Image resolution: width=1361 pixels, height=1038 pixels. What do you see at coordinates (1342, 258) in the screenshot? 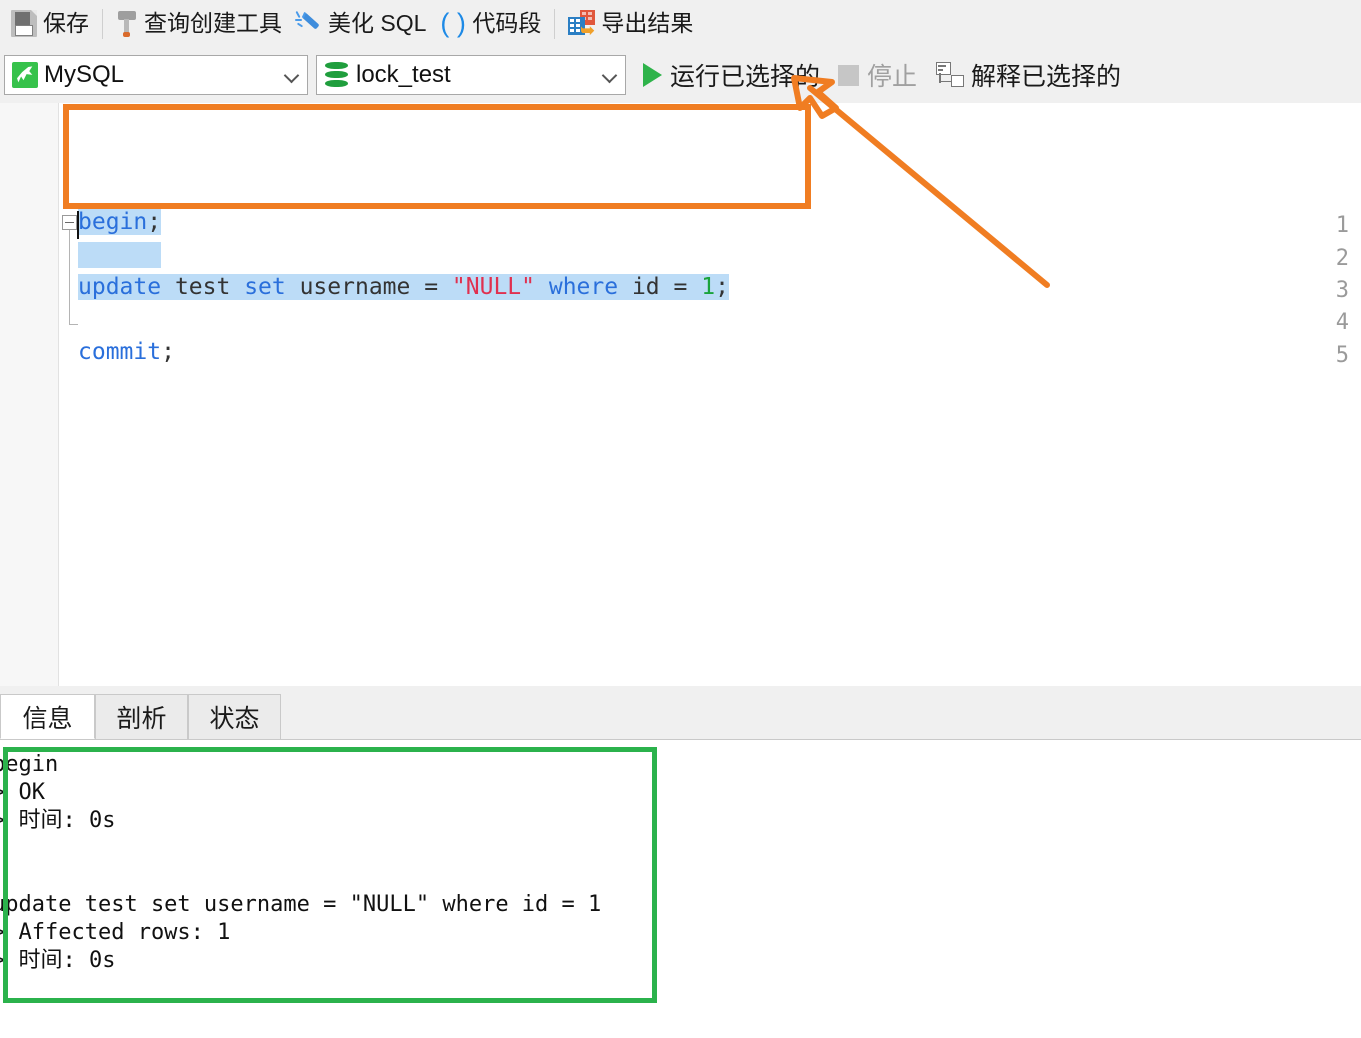
I see `line-number: 2` at bounding box center [1342, 258].